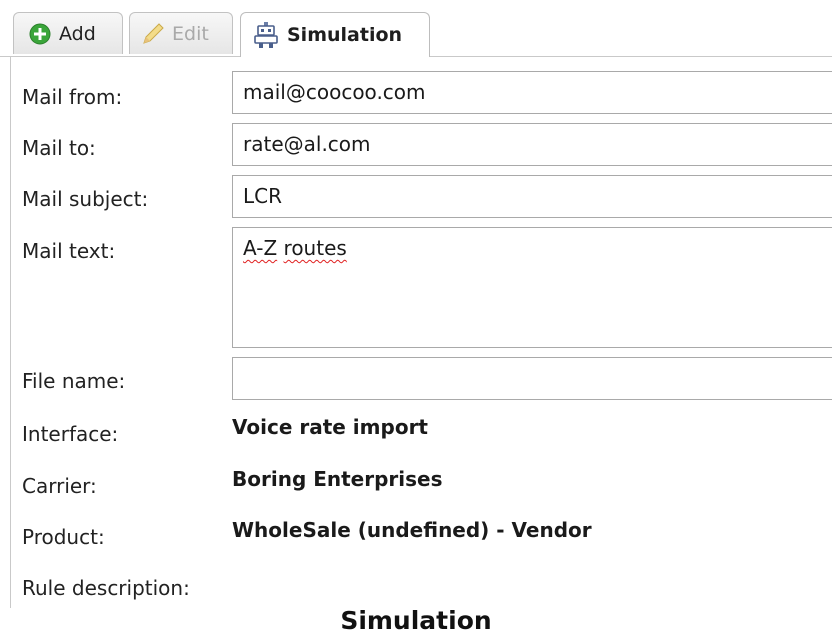  I want to click on mail-text-word-2: routes, so click(315, 248).